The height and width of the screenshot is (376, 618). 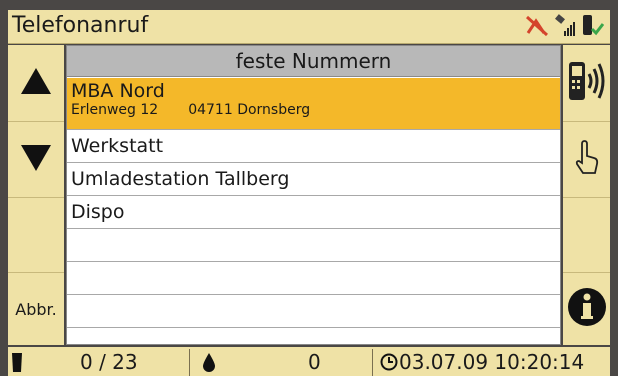 I want to click on title-bar: Telefonanruf, so click(x=309, y=27).